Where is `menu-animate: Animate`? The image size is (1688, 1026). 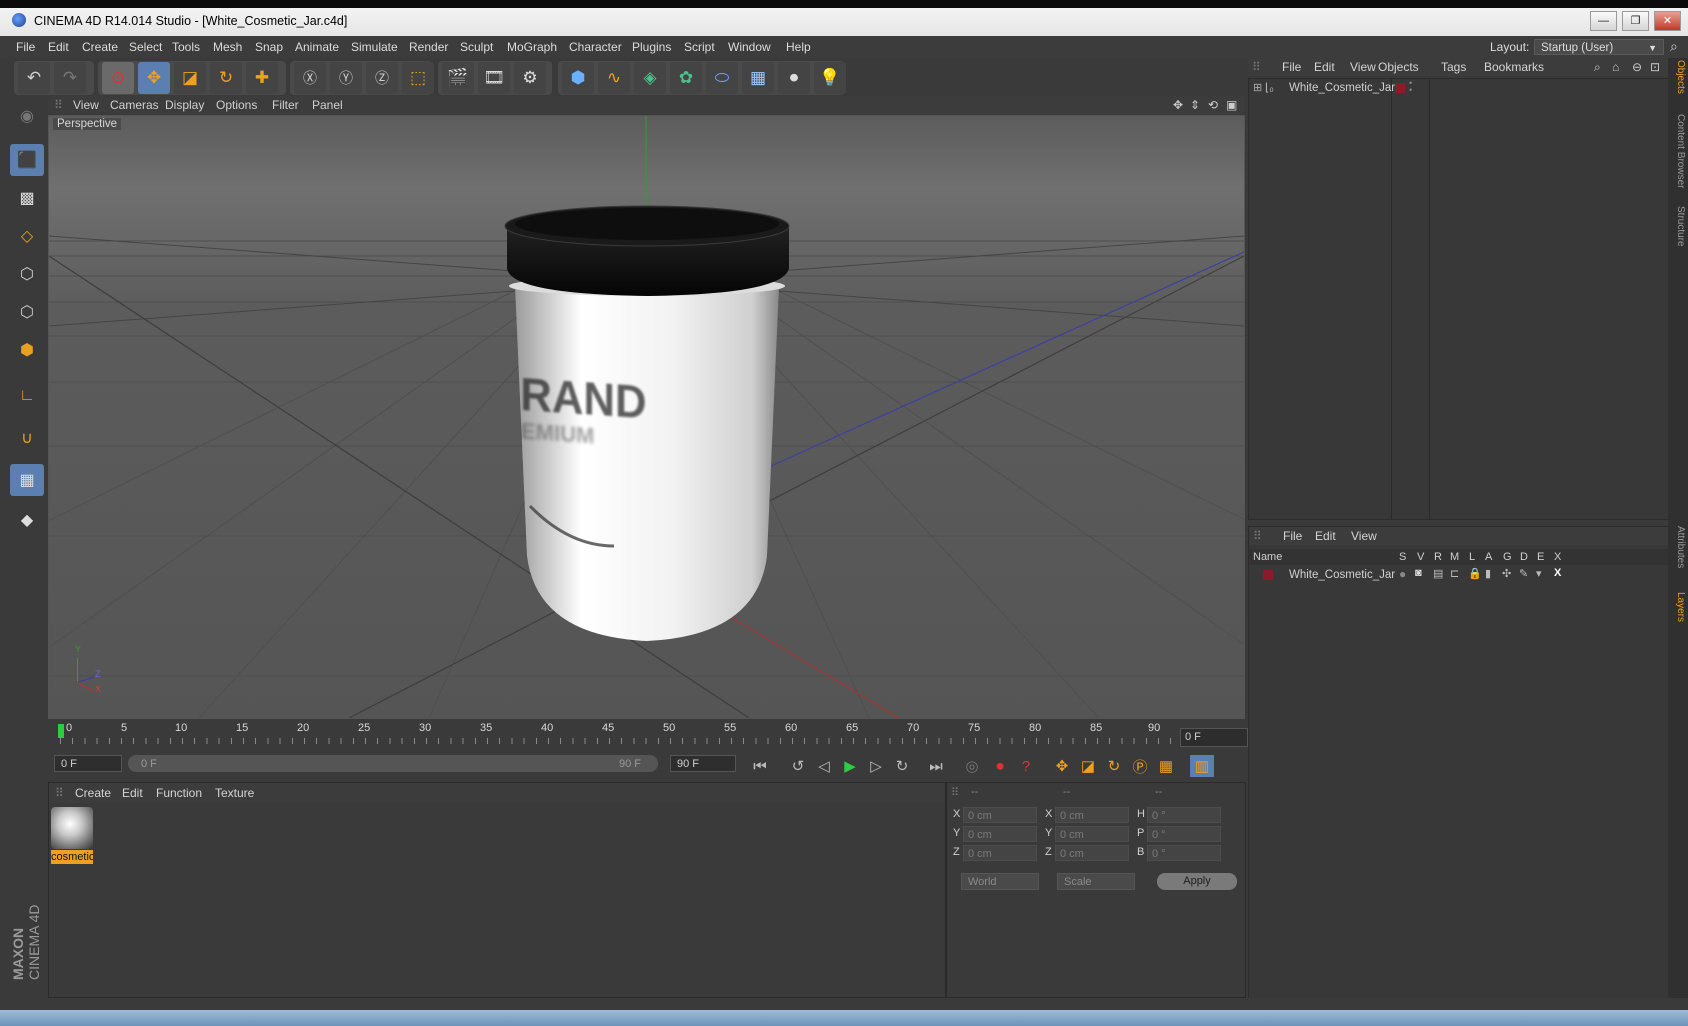
menu-animate: Animate is located at coordinates (317, 47).